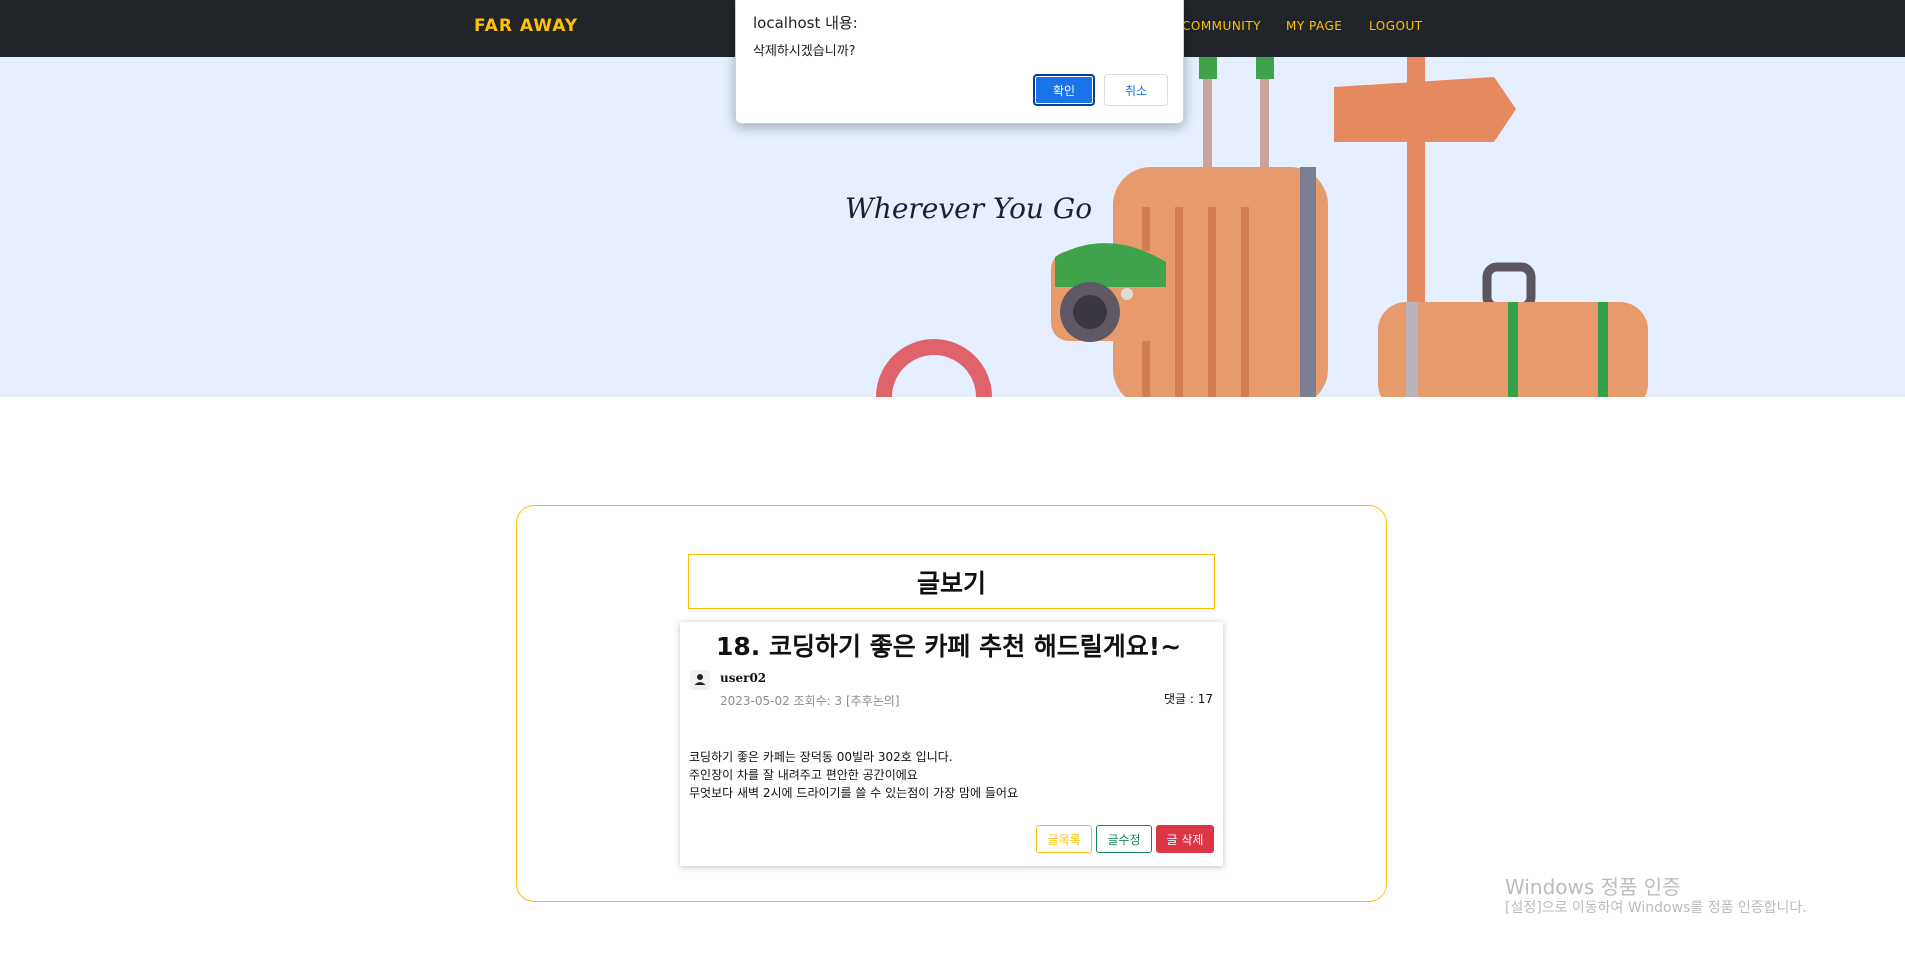 This screenshot has height=962, width=1905. I want to click on post-body-line: 주인장이 차를 잘 내려주고 편안한 공간이에요, so click(803, 775).